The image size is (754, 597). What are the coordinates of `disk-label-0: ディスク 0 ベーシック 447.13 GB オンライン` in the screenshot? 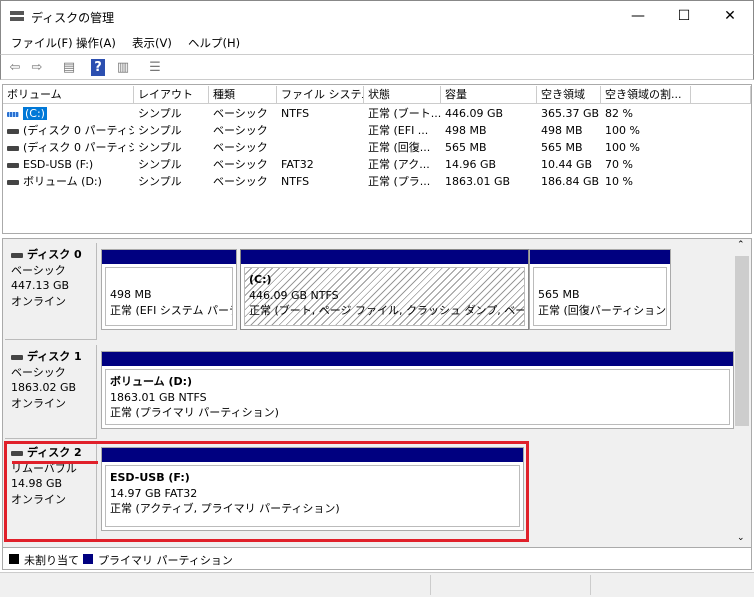 It's located at (51, 291).